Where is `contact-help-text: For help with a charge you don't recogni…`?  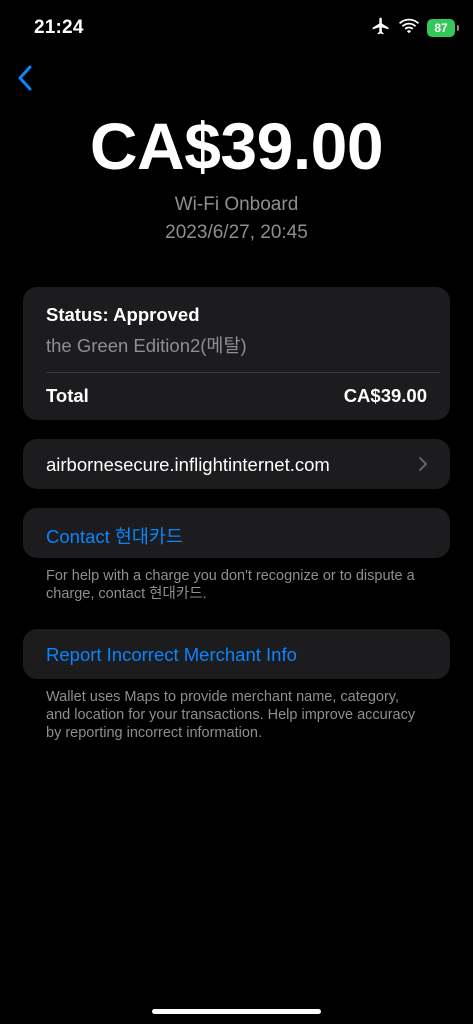
contact-help-text: For help with a charge you don't recogni… is located at coordinates (230, 585).